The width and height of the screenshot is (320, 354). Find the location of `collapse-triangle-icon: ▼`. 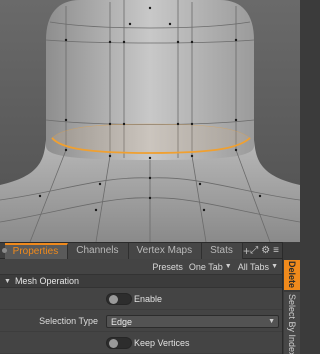

collapse-triangle-icon: ▼ is located at coordinates (7, 281).